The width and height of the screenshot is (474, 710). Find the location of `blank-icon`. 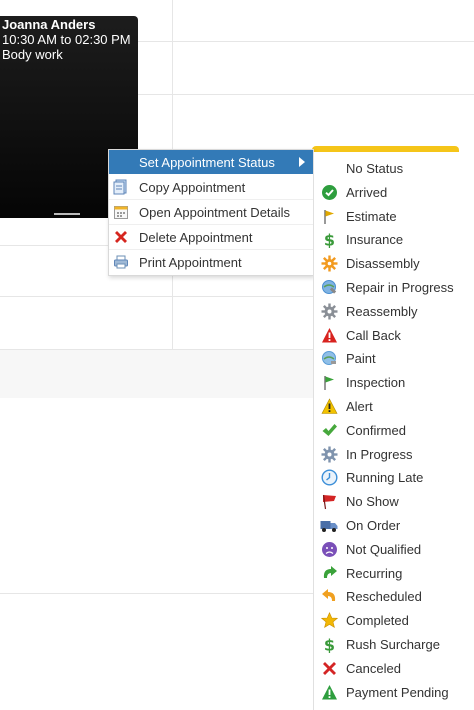

blank-icon is located at coordinates (329, 169).